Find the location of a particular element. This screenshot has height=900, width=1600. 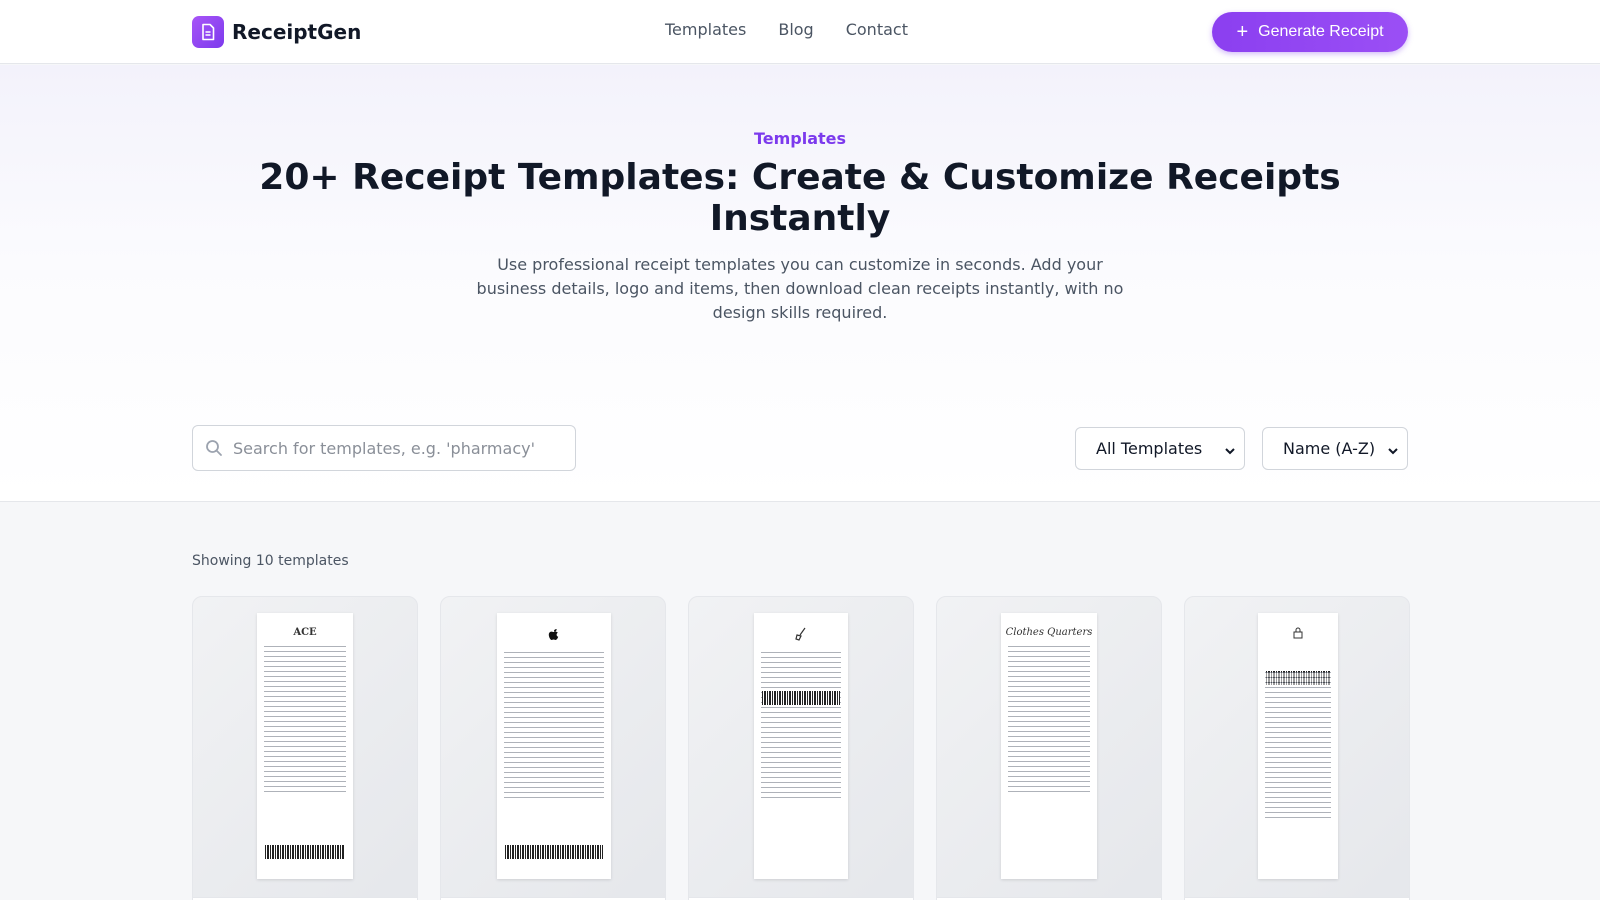

generate-receipt-label: Generate Receipt is located at coordinates (1321, 31).